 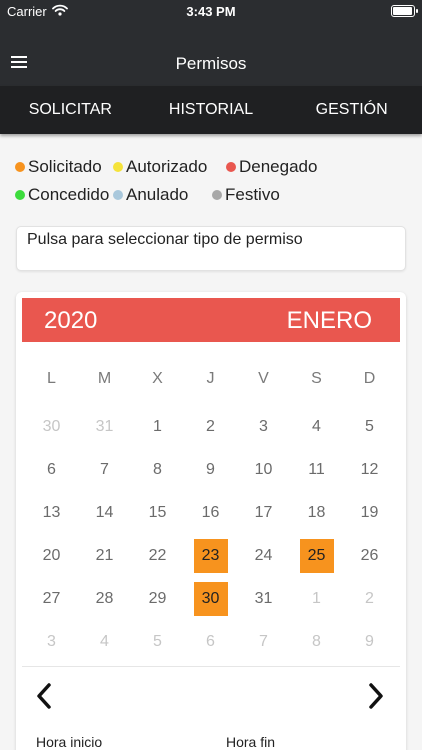 I want to click on tab-gestion: GESTIÓN, so click(x=351, y=110).